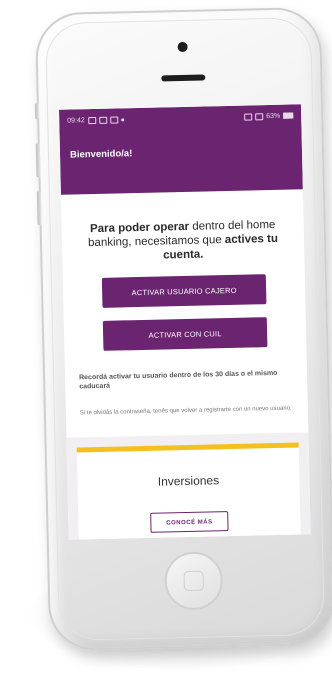 The width and height of the screenshot is (332, 683). What do you see at coordinates (189, 491) in the screenshot?
I see `investments-card: Inversiones CONOCÉ MÁS` at bounding box center [189, 491].